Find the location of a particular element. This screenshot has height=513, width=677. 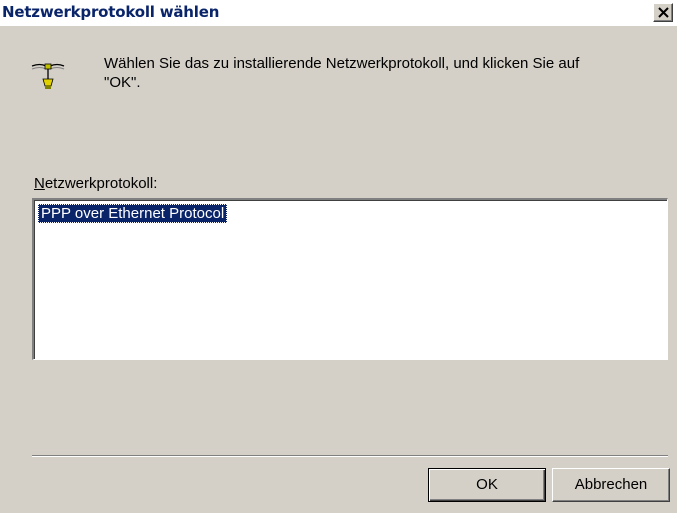

ok-button: OK is located at coordinates (487, 485).